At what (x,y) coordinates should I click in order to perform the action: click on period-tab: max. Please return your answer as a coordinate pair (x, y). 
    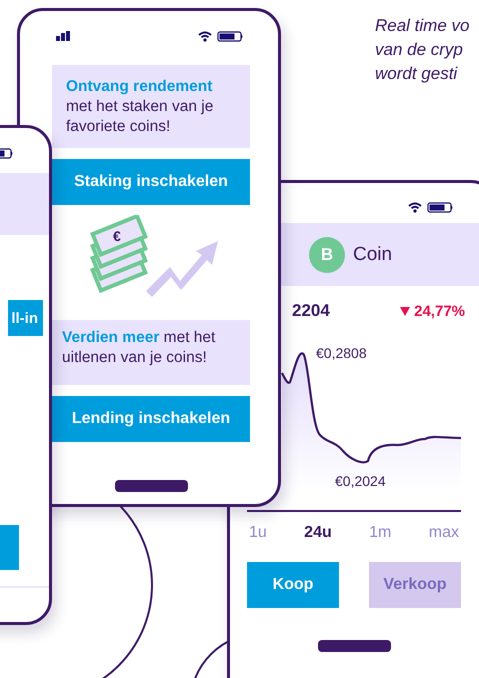
    Looking at the image, I should click on (443, 533).